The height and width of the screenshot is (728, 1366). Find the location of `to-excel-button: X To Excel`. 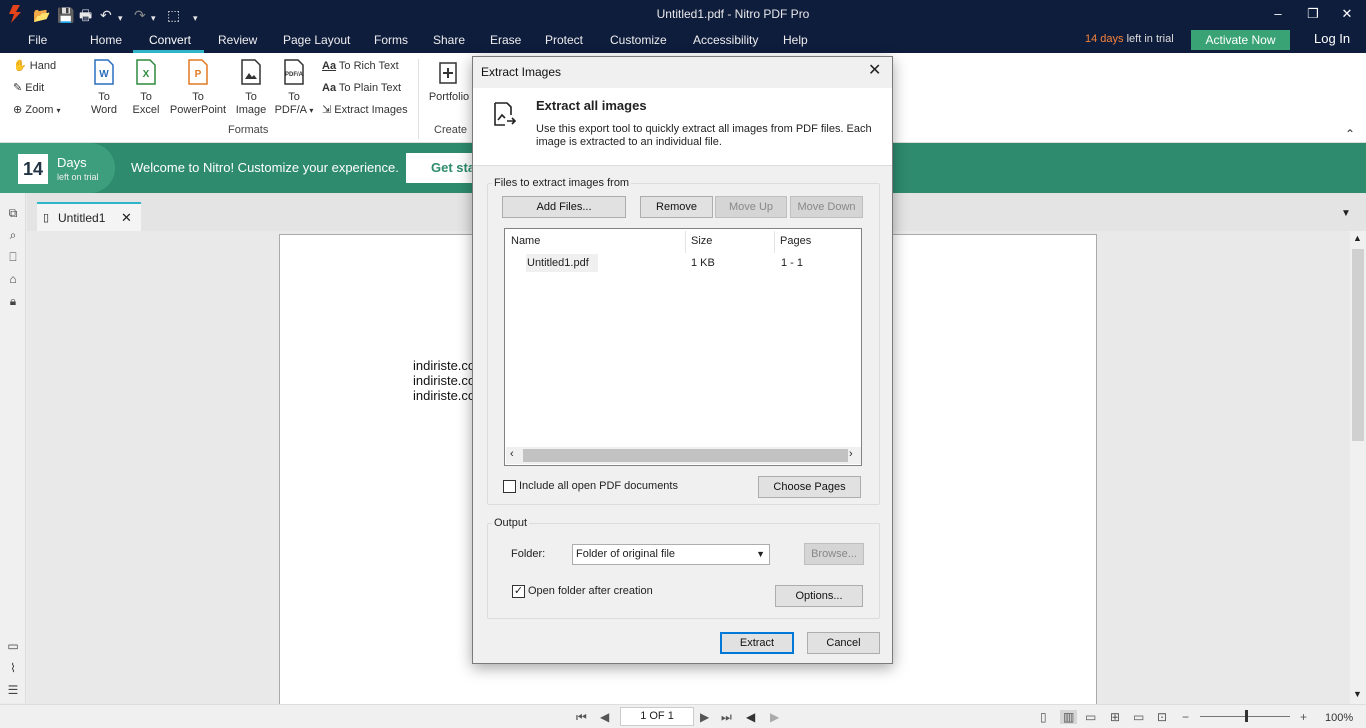

to-excel-button: X To Excel is located at coordinates (146, 88).